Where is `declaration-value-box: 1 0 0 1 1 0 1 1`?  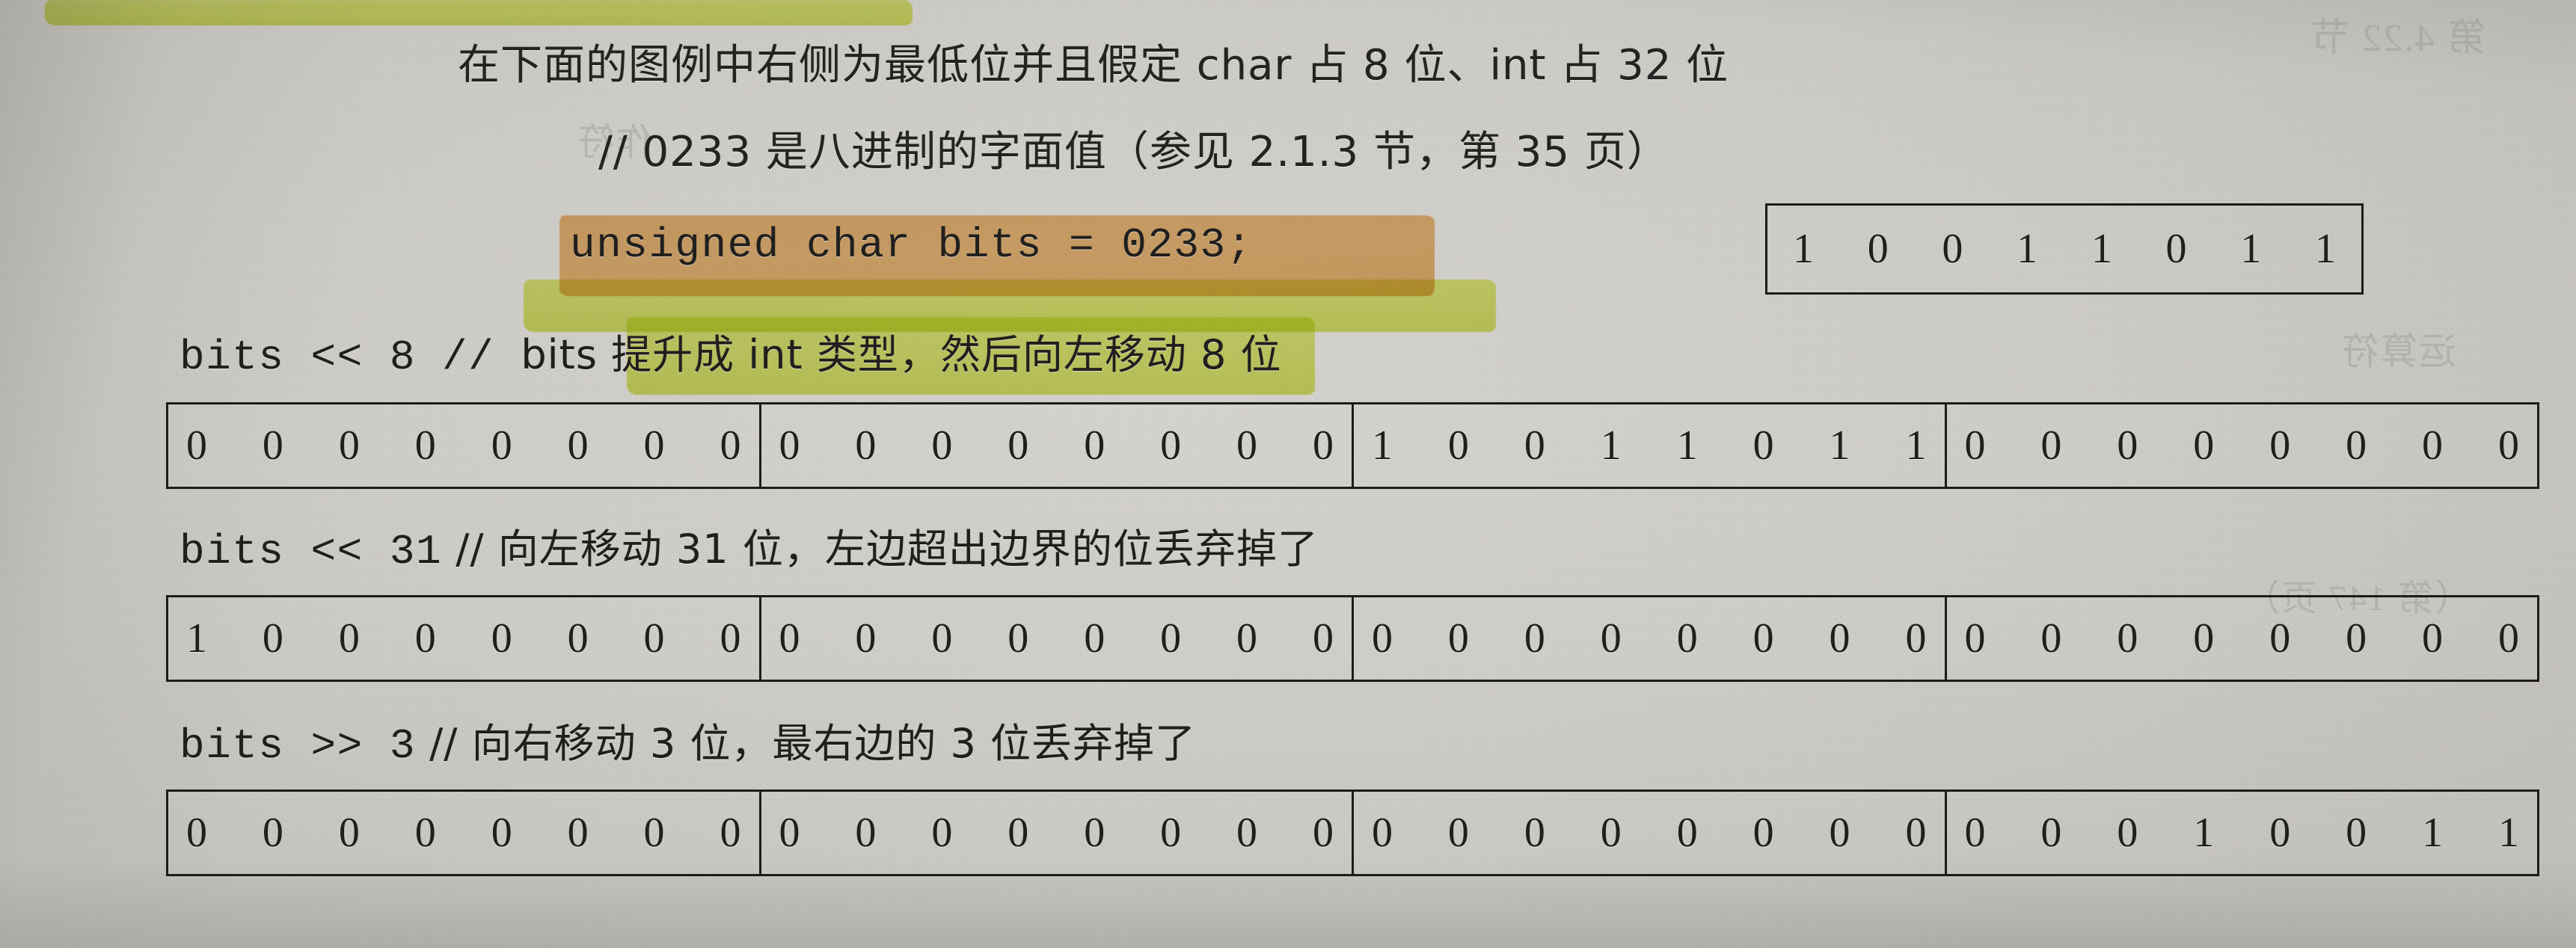
declaration-value-box: 1 0 0 1 1 0 1 1 is located at coordinates (2064, 249).